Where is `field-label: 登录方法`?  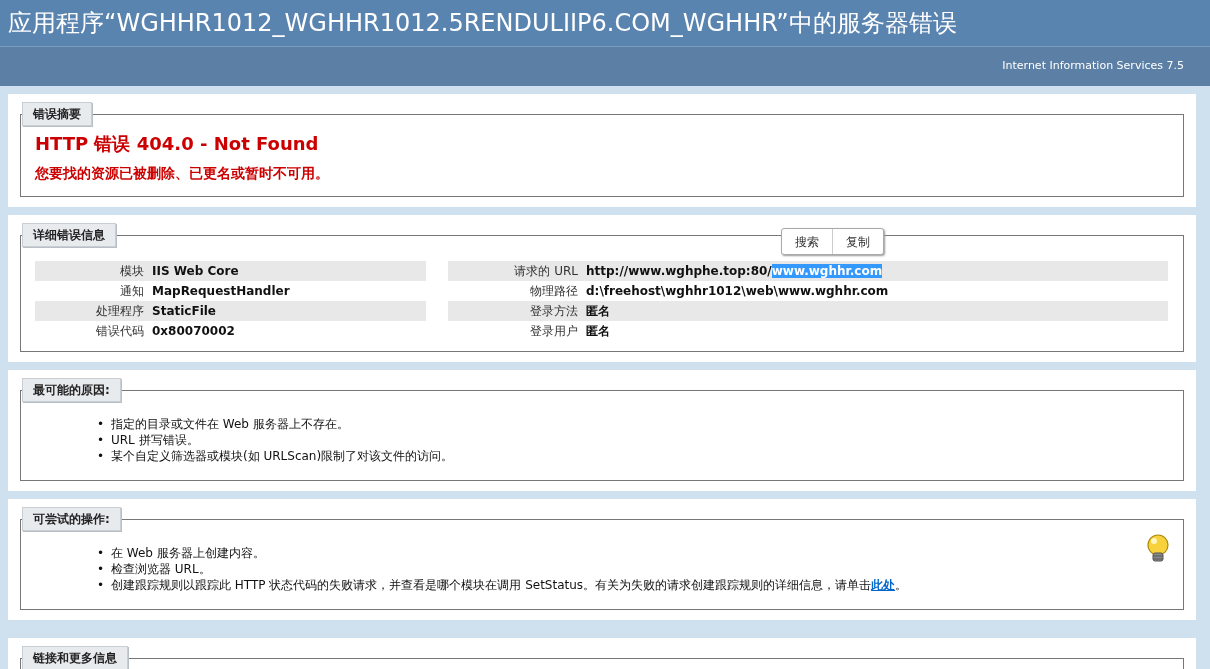 field-label: 登录方法 is located at coordinates (554, 311).